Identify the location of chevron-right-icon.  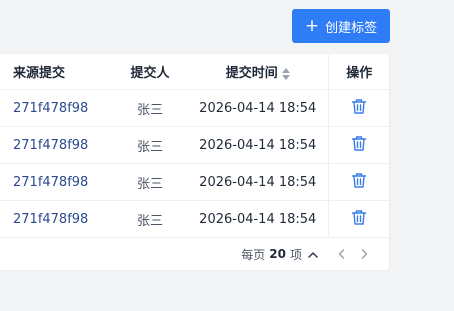
(364, 254).